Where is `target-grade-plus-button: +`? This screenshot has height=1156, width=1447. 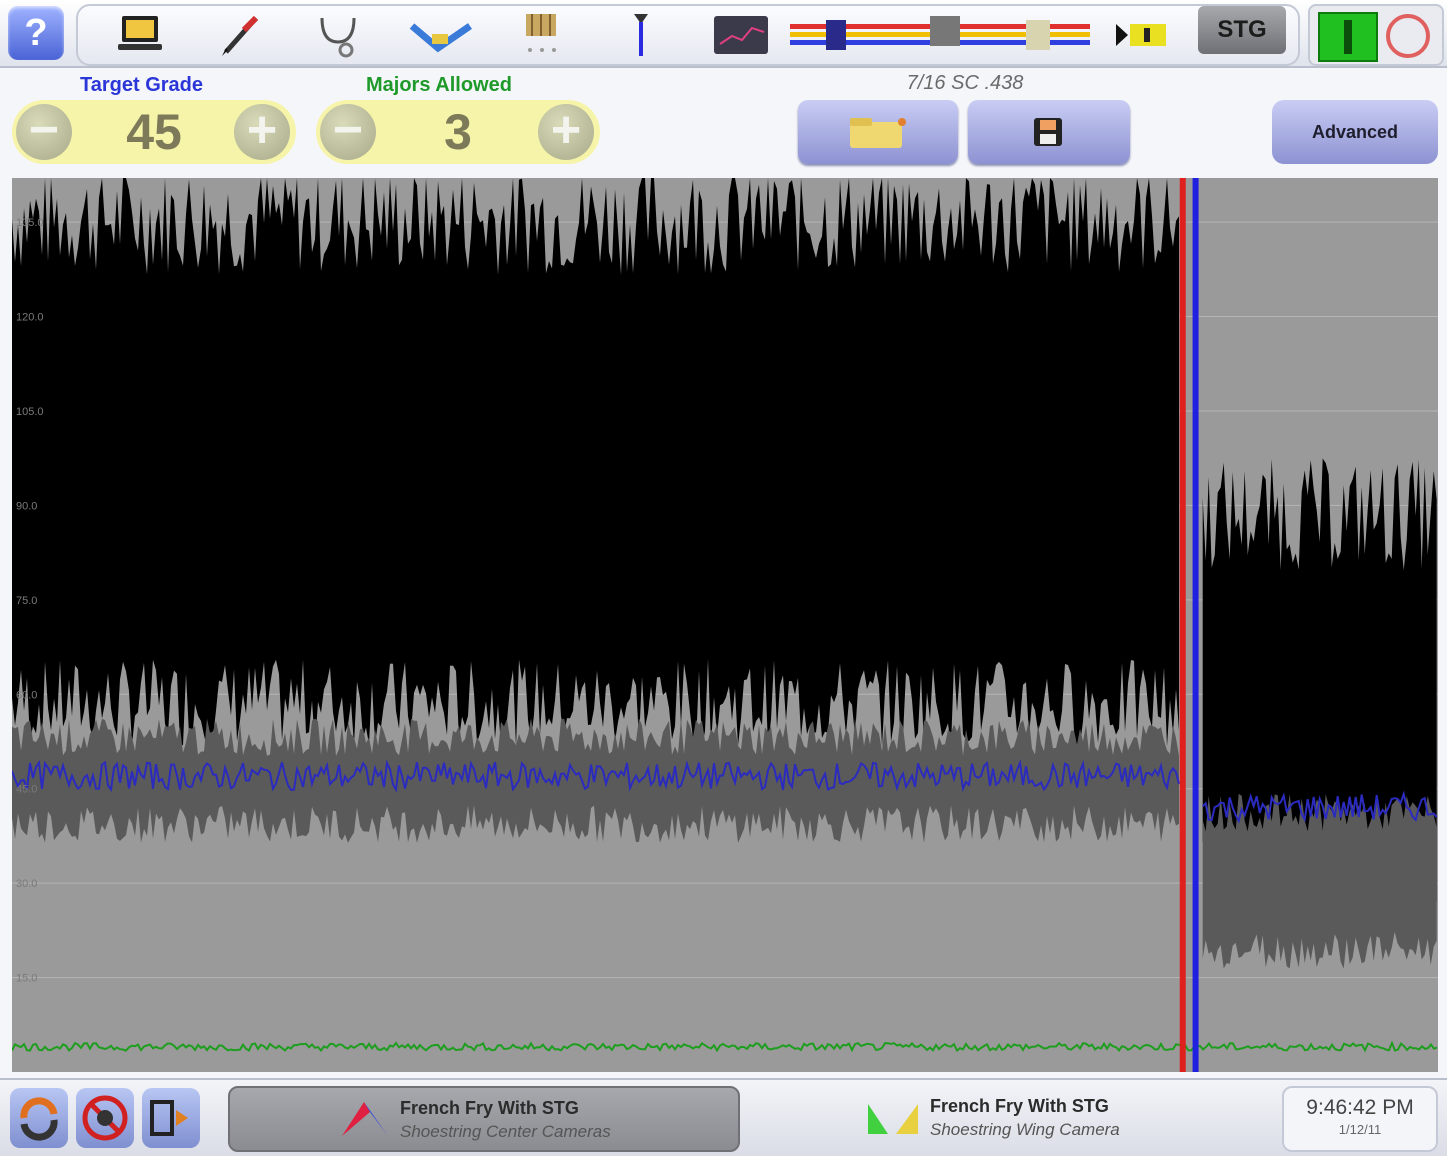
target-grade-plus-button: + is located at coordinates (262, 132).